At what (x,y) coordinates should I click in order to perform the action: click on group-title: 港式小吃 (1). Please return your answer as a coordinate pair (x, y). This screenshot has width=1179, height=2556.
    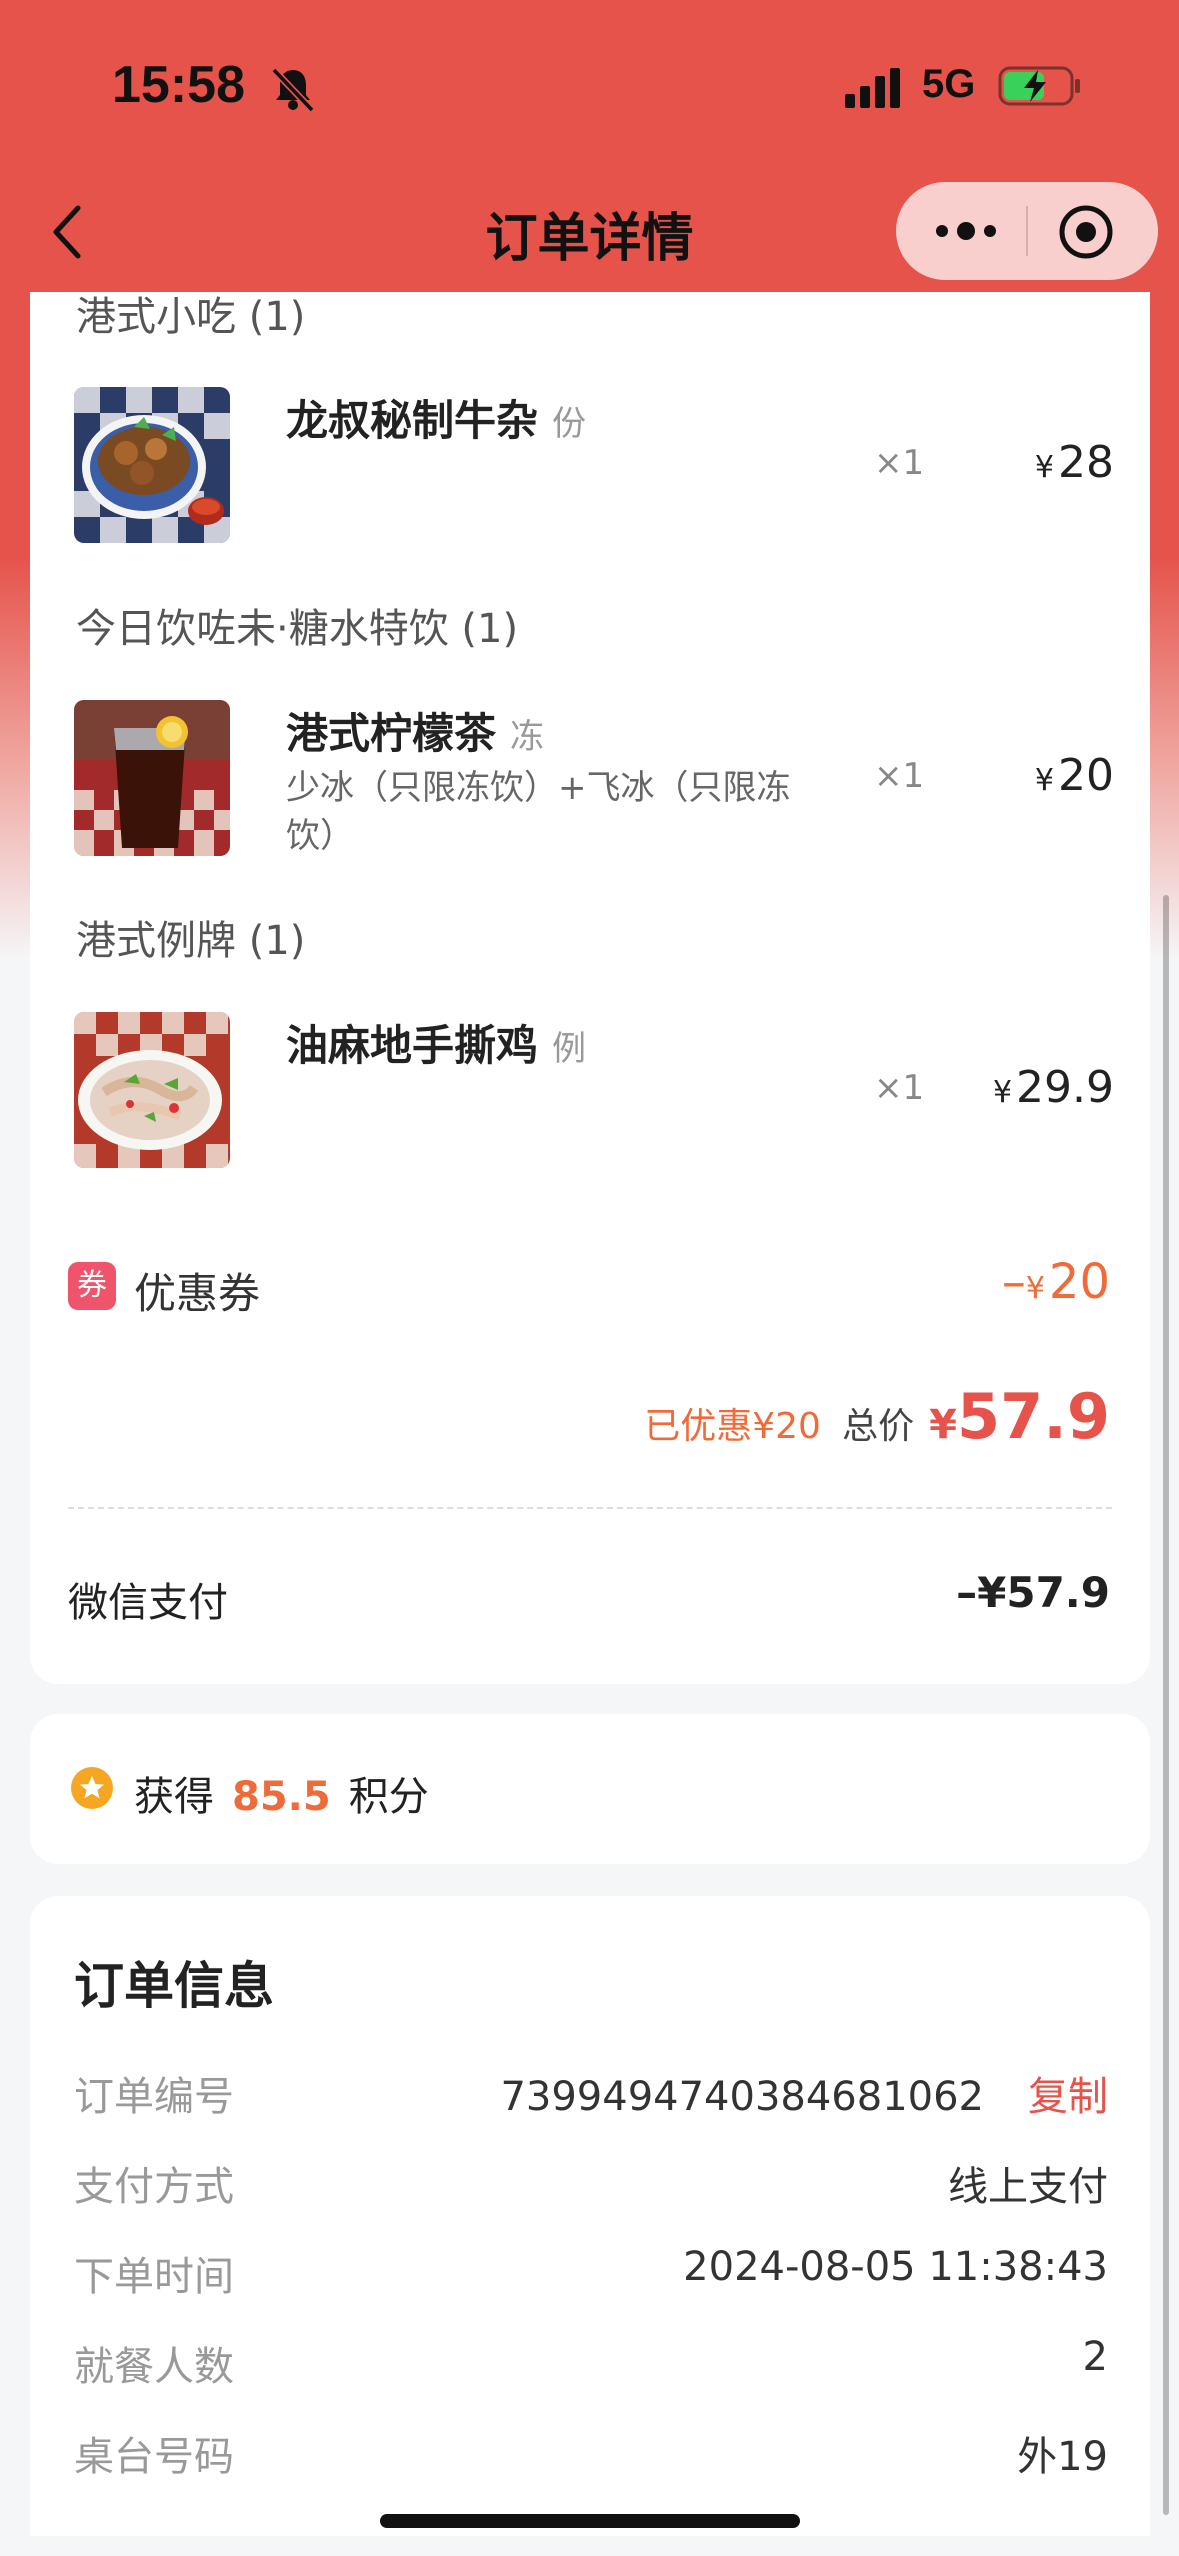
    Looking at the image, I should click on (191, 317).